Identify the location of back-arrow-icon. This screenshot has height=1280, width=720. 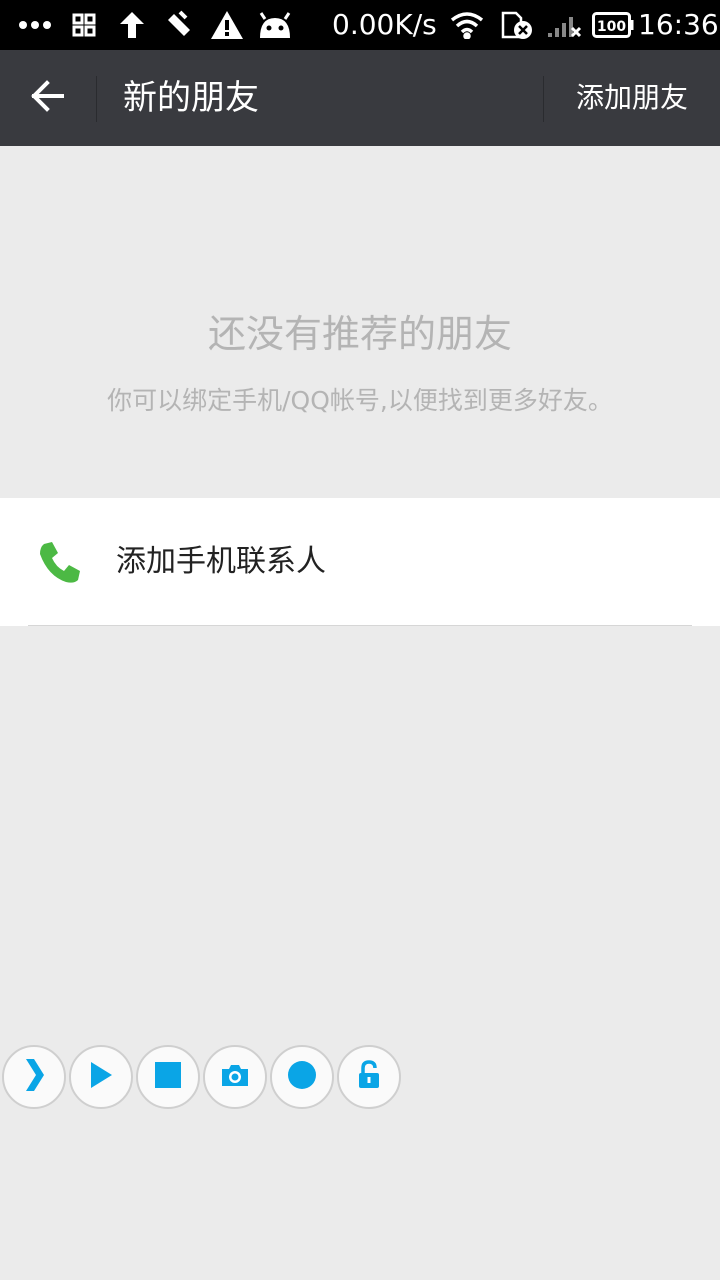
(48, 98).